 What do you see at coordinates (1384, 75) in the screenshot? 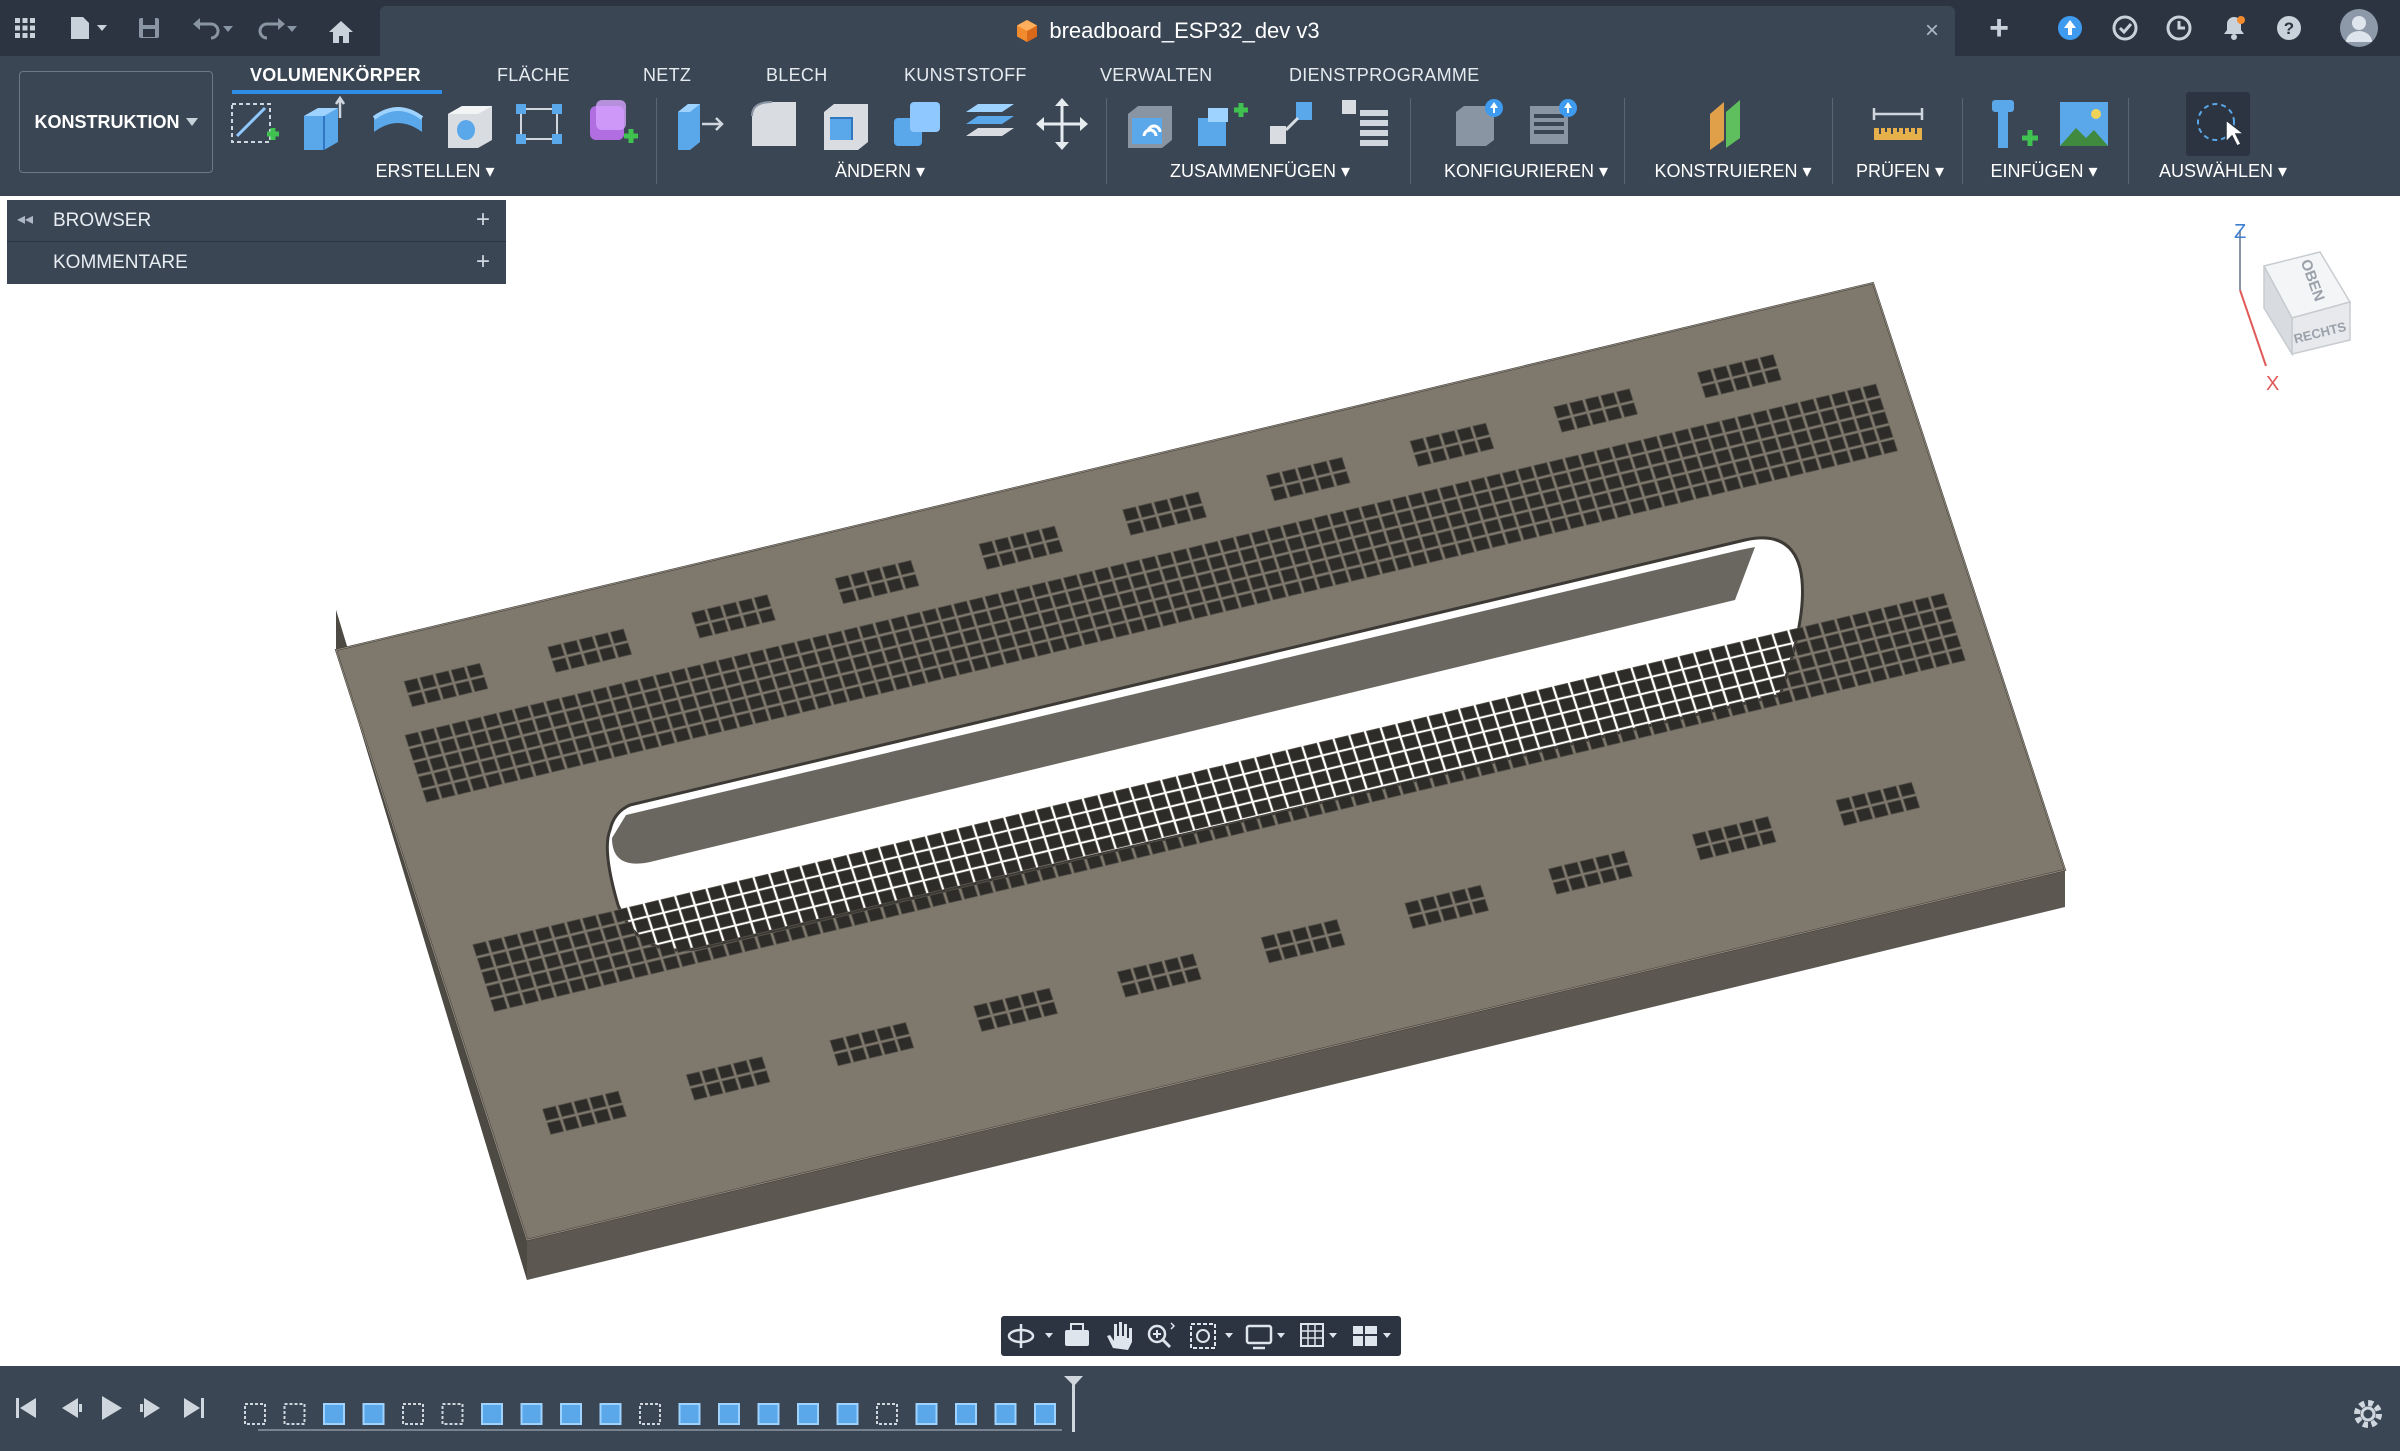
I see `tab-dienstprogramme: DIENSTPROGRAMME` at bounding box center [1384, 75].